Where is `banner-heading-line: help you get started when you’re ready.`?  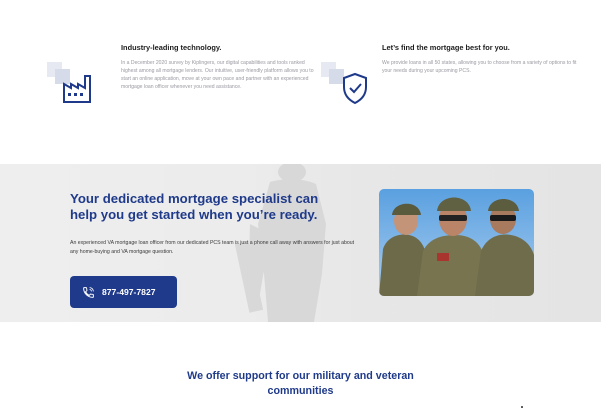
banner-heading-line: help you get started when you’re ready. is located at coordinates (194, 214).